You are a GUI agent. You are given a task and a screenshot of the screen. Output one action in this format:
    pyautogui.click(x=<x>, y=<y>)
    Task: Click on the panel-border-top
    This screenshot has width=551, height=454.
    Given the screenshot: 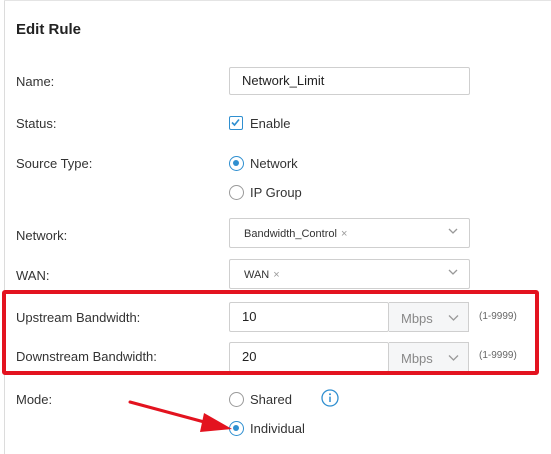 What is the action you would take?
    pyautogui.click(x=277, y=0)
    